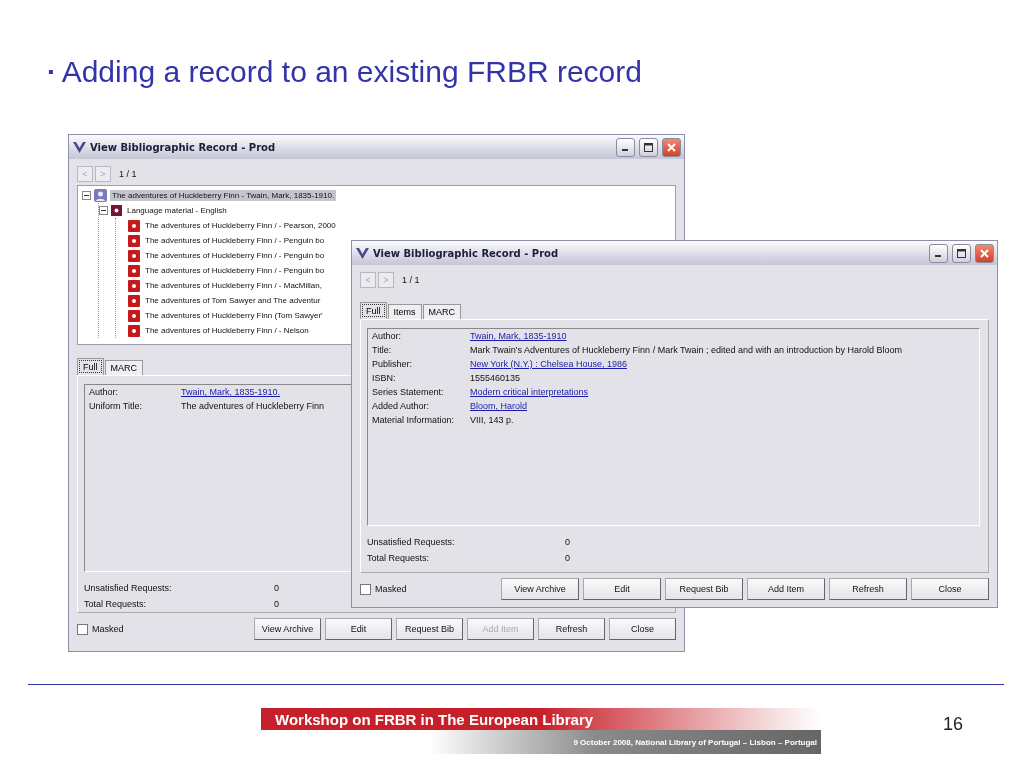 The height and width of the screenshot is (768, 1024). I want to click on field-label: Title:, so click(382, 351).